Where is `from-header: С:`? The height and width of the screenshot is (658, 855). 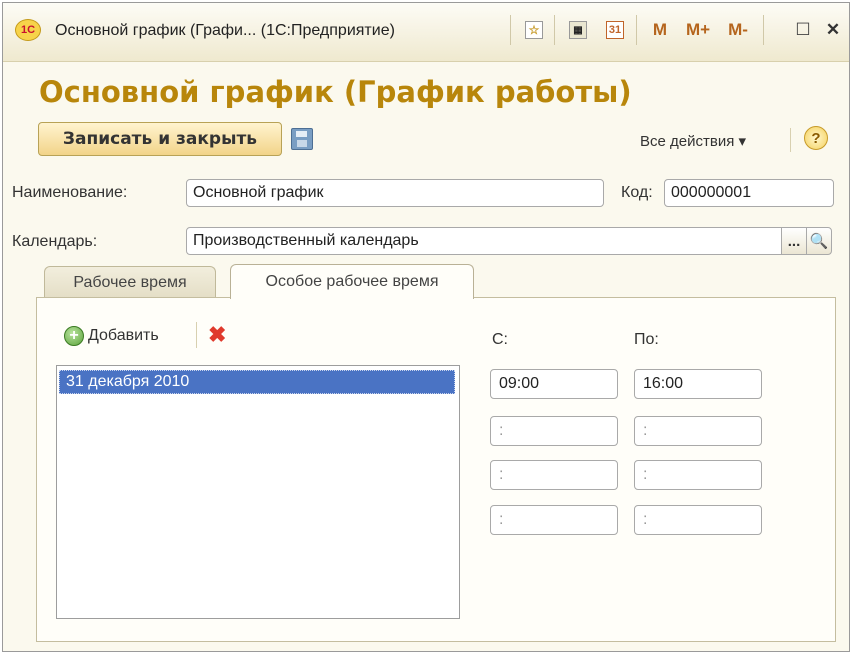 from-header: С: is located at coordinates (500, 339).